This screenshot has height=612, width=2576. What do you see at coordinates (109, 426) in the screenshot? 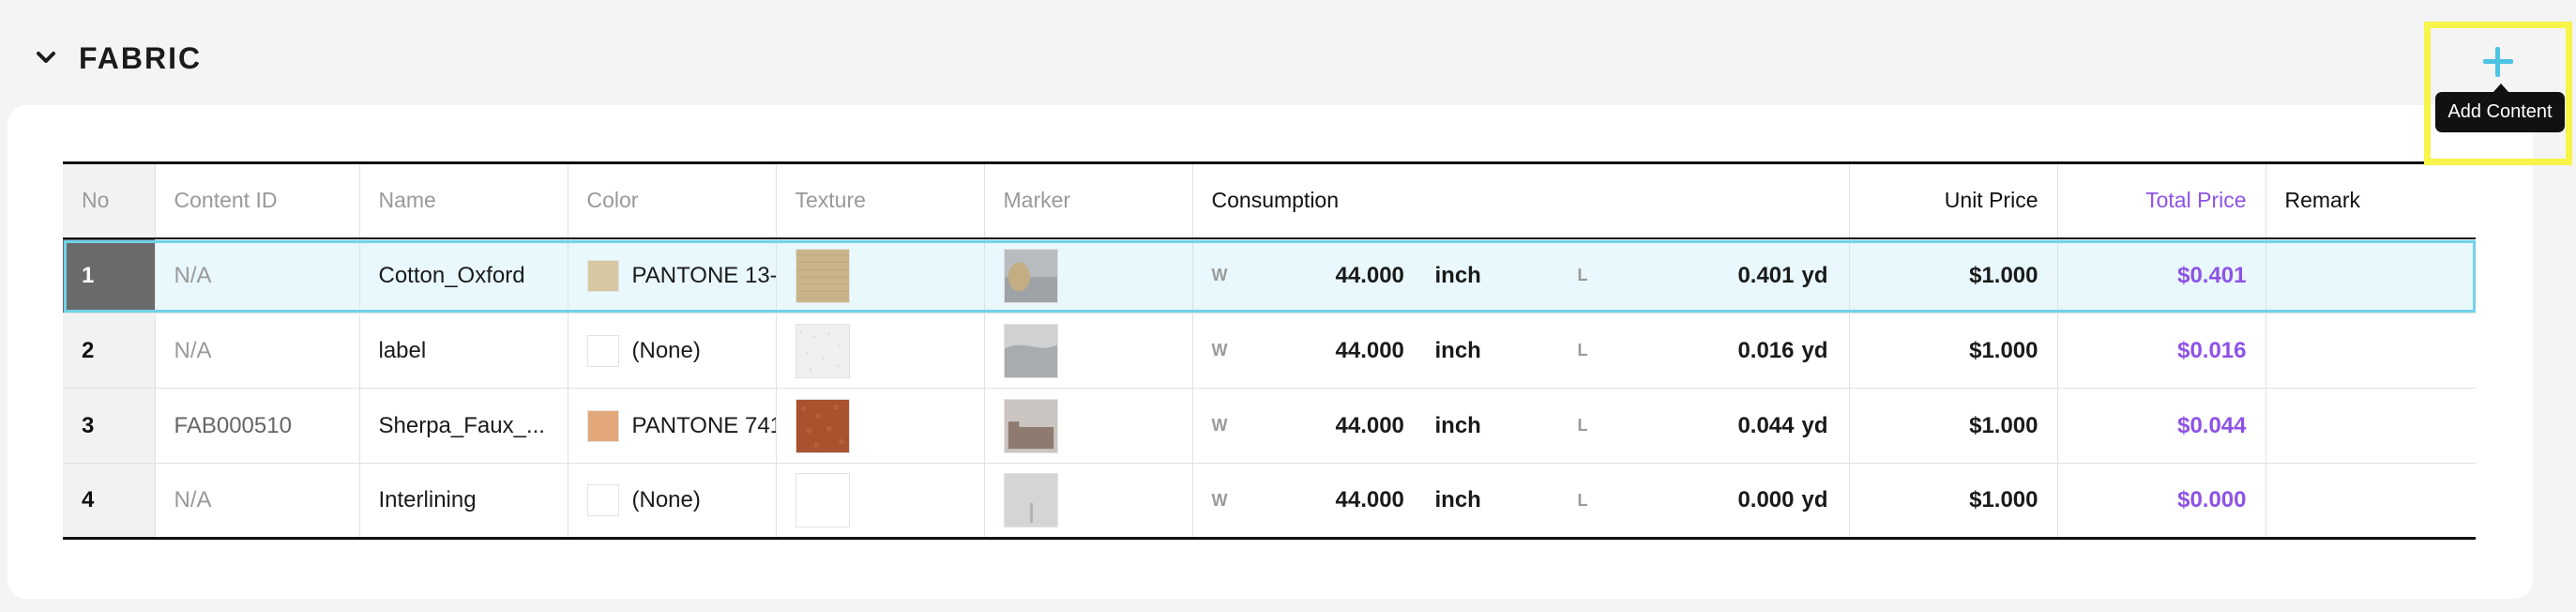
I see `row-number: 3` at bounding box center [109, 426].